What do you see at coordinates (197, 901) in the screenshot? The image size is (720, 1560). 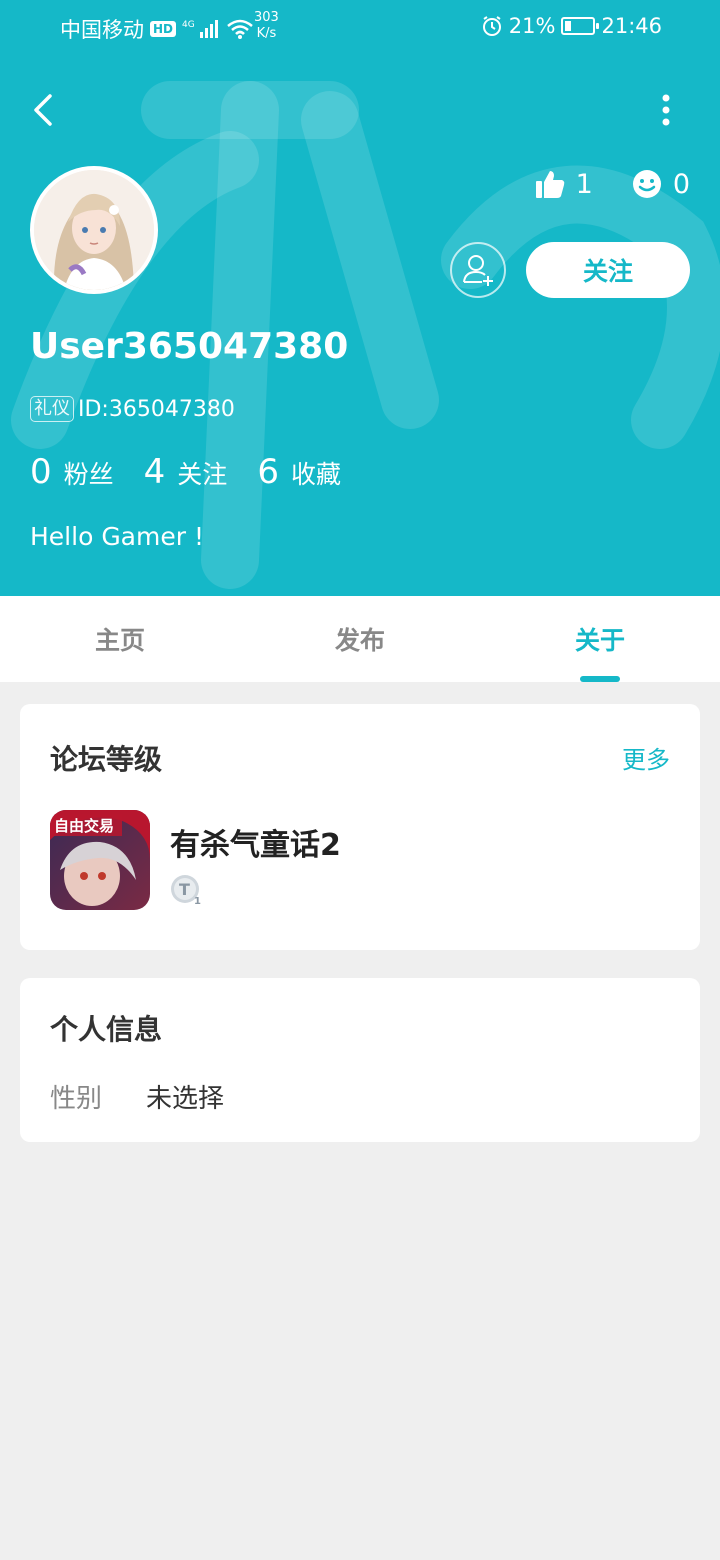 I see `svg-text: 1` at bounding box center [197, 901].